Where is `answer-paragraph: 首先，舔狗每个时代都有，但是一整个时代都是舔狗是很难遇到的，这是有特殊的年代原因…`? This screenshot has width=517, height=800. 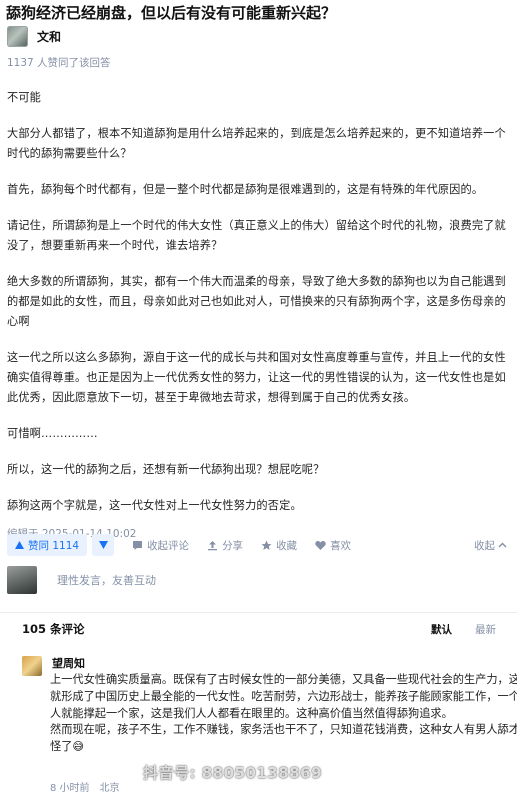 answer-paragraph: 首先，舔狗每个时代都有，但是一整个时代都是舔狗是很难遇到的，这是有特殊的年代原因… is located at coordinates (245, 189).